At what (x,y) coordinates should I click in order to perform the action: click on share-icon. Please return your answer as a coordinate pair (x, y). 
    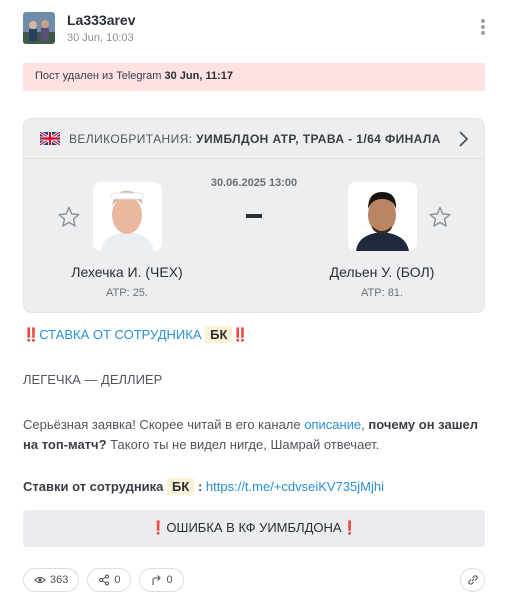
    Looking at the image, I should click on (104, 580).